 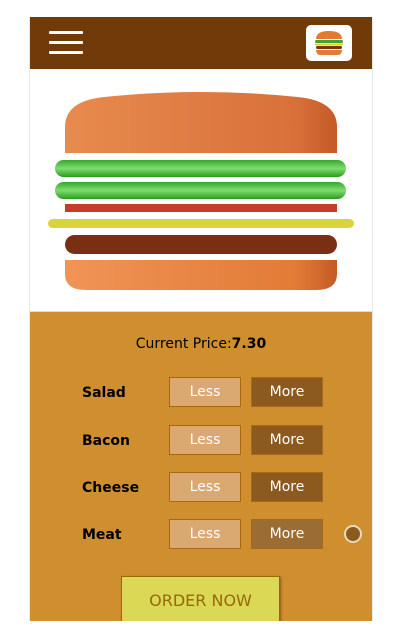 What do you see at coordinates (104, 393) in the screenshot?
I see `ingredient-label: Salad` at bounding box center [104, 393].